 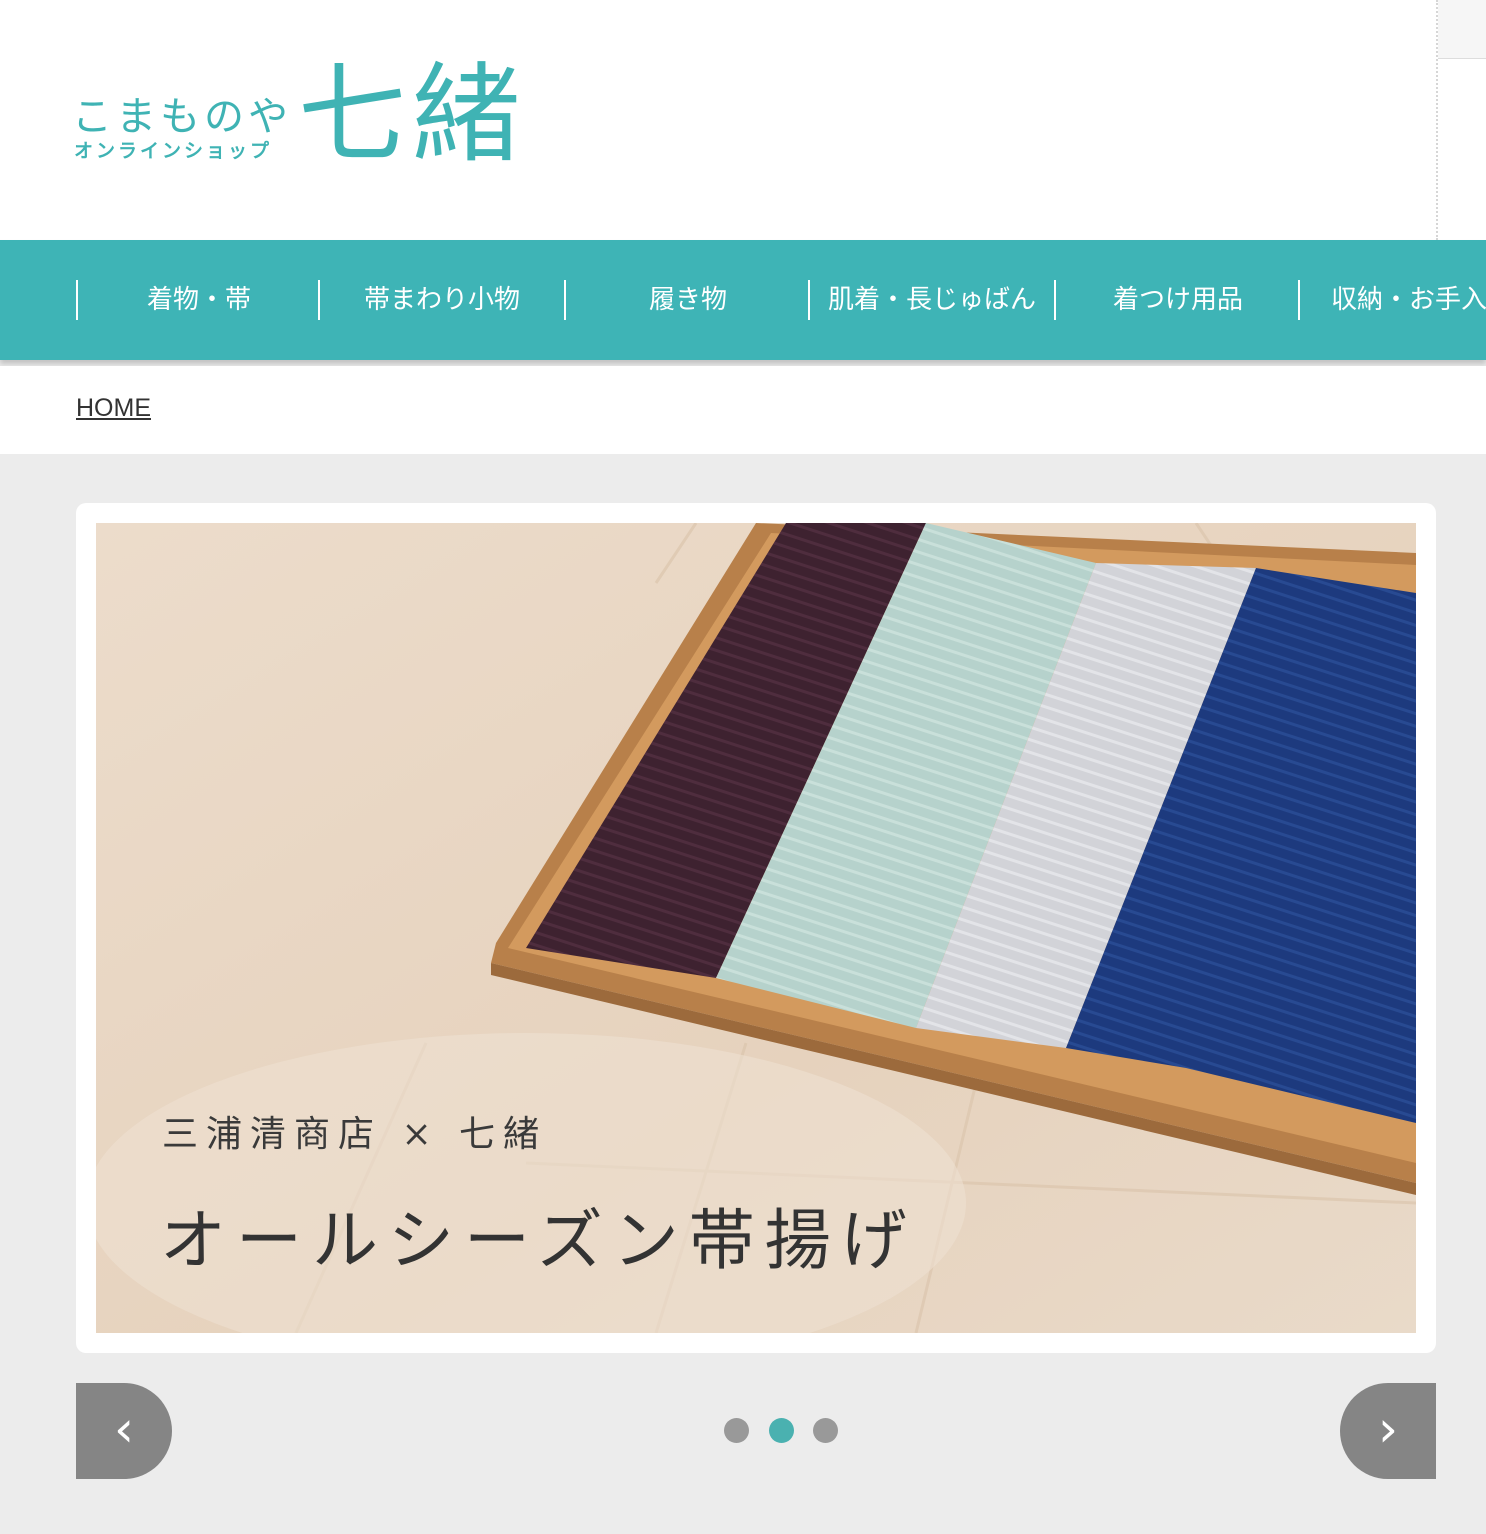 What do you see at coordinates (113, 408) in the screenshot?
I see `breadcrumb-home-link: HOME` at bounding box center [113, 408].